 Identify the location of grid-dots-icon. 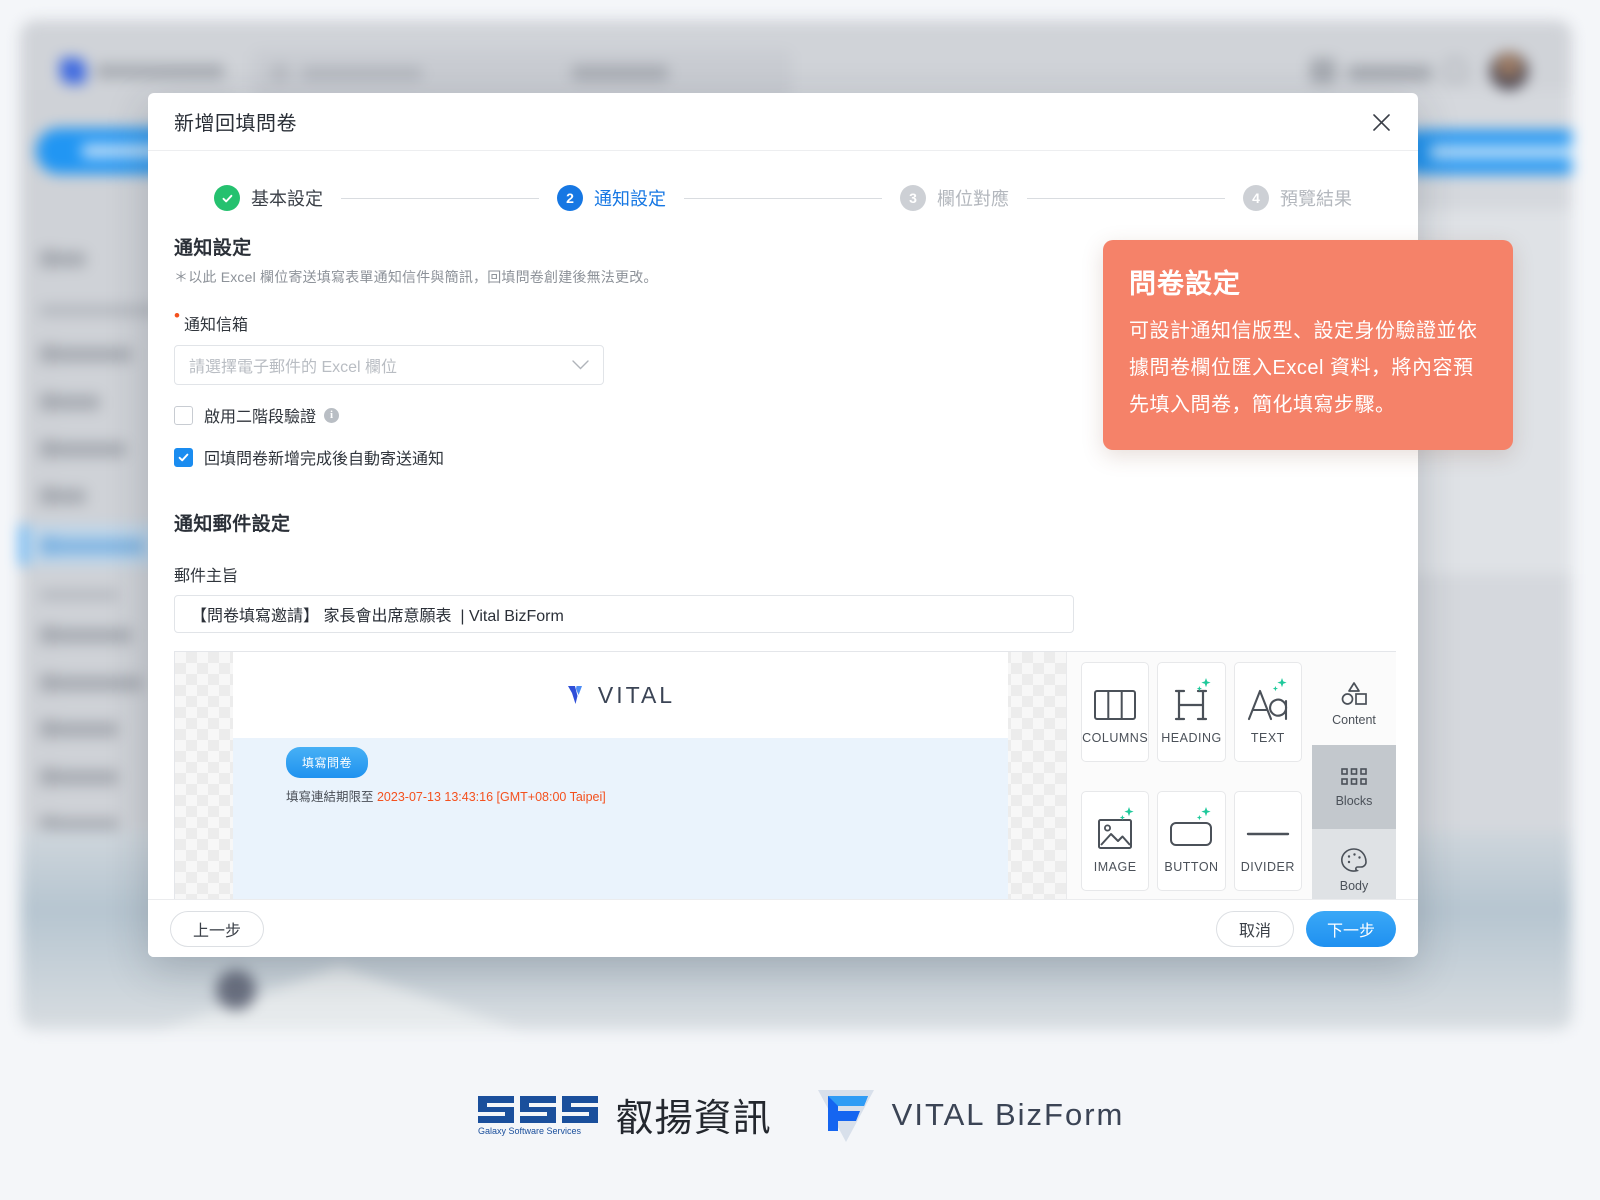
(1354, 776).